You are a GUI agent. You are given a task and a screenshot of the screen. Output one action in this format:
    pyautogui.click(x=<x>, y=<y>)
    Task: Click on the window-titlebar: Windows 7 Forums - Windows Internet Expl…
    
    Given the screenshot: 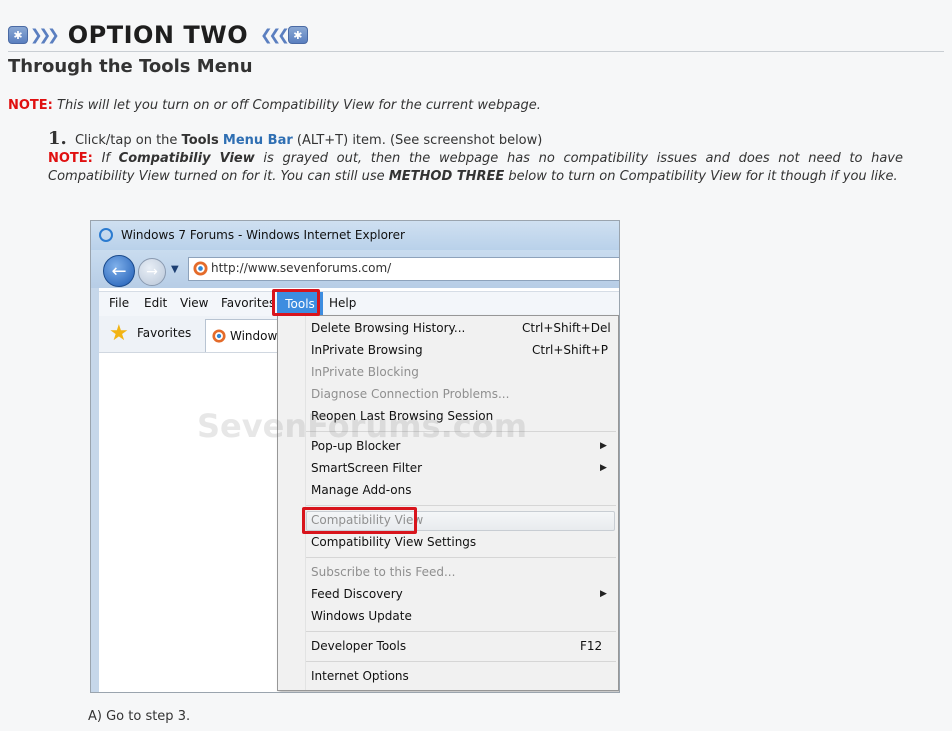 What is the action you would take?
    pyautogui.click(x=355, y=235)
    